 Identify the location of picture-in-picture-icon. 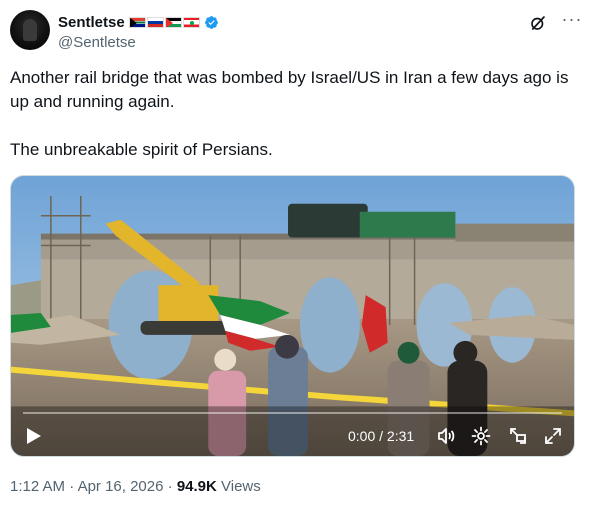
(518, 436).